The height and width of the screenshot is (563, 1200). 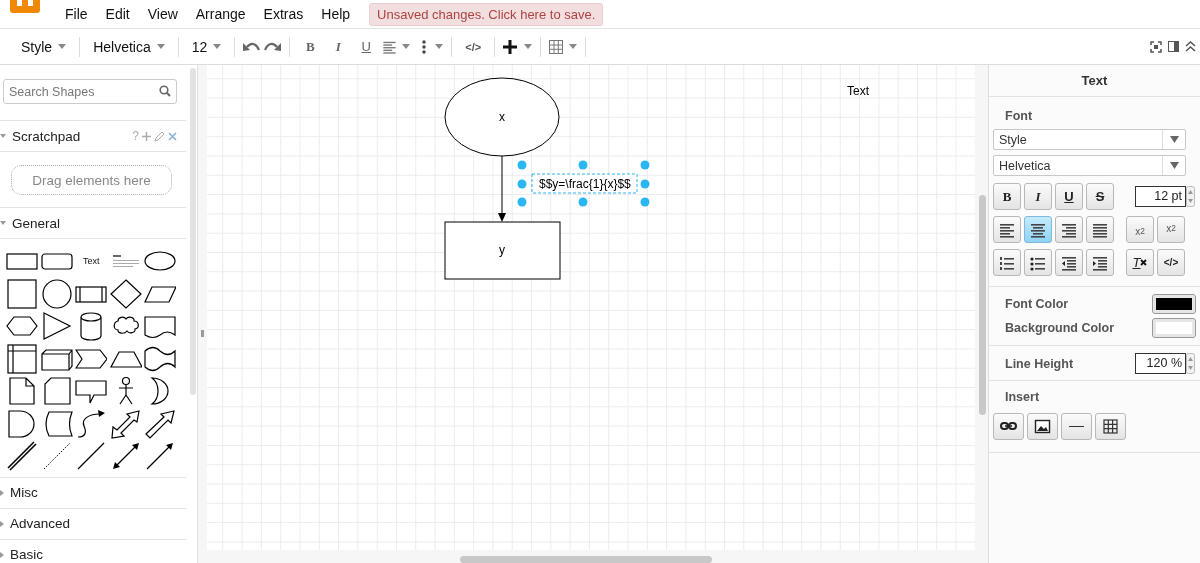 I want to click on shape-label: y, so click(x=502, y=250).